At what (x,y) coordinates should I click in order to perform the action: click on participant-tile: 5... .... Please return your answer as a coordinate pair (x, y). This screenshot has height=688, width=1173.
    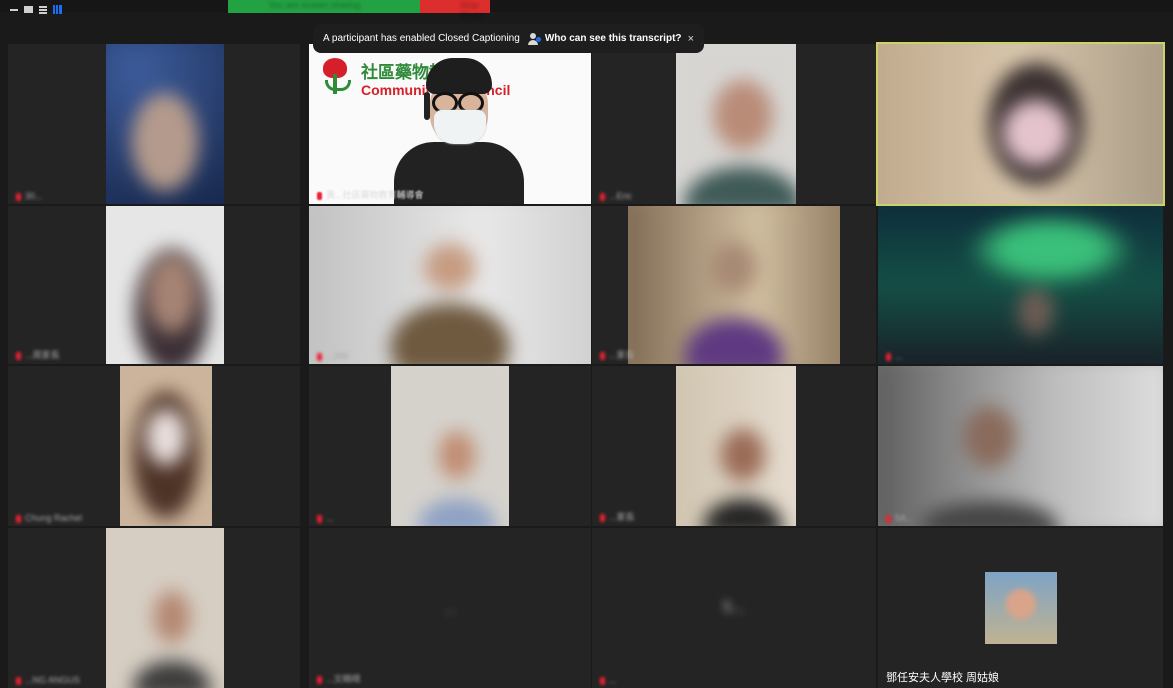
    Looking at the image, I should click on (734, 608).